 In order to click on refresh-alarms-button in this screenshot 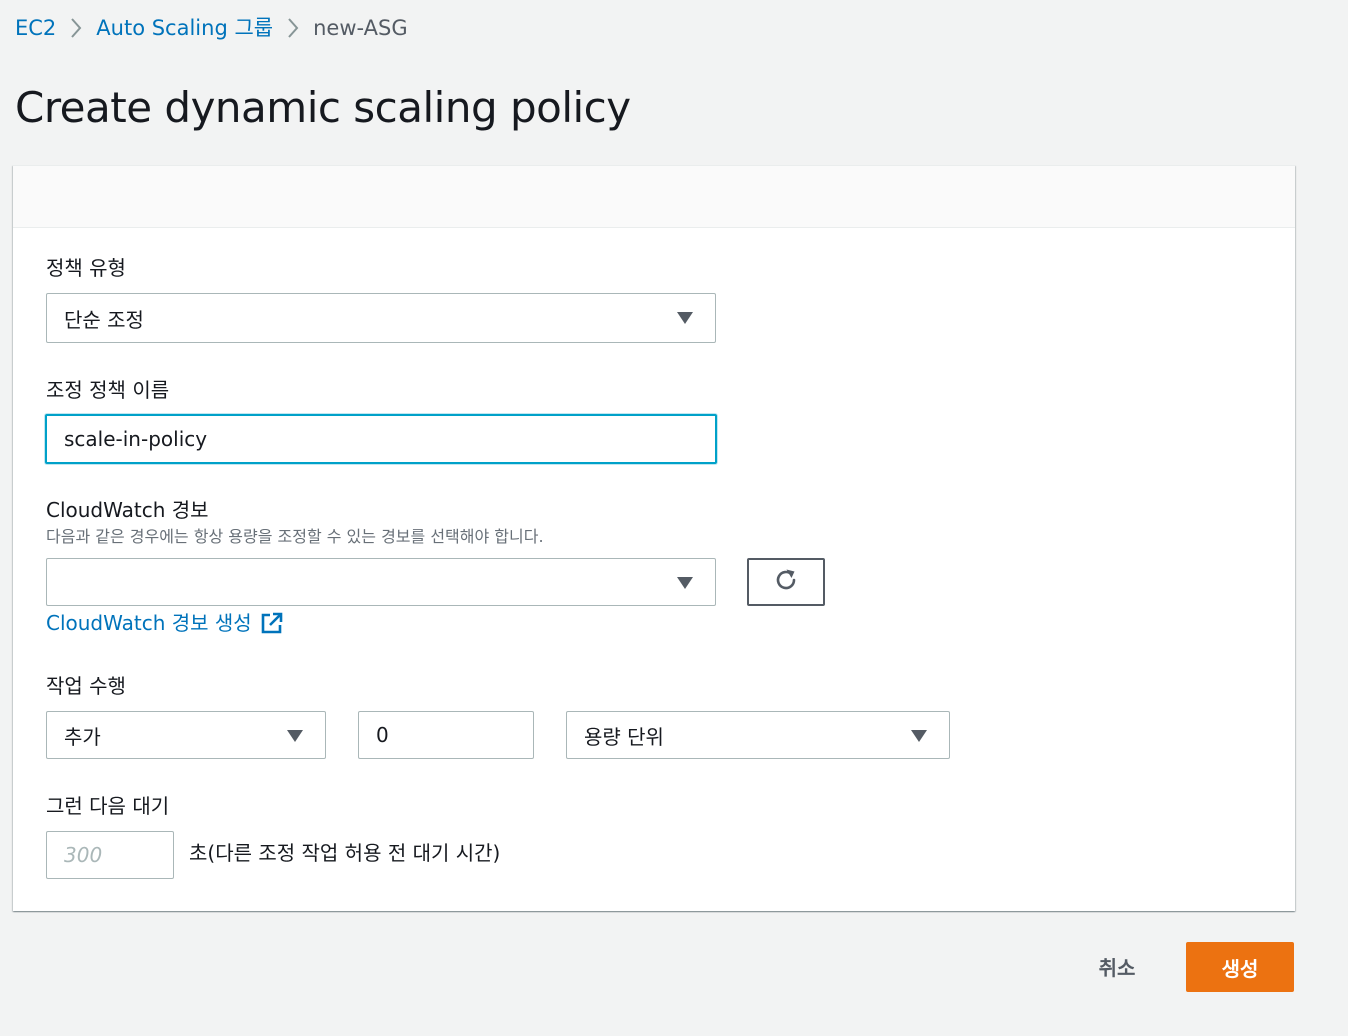, I will do `click(786, 582)`.